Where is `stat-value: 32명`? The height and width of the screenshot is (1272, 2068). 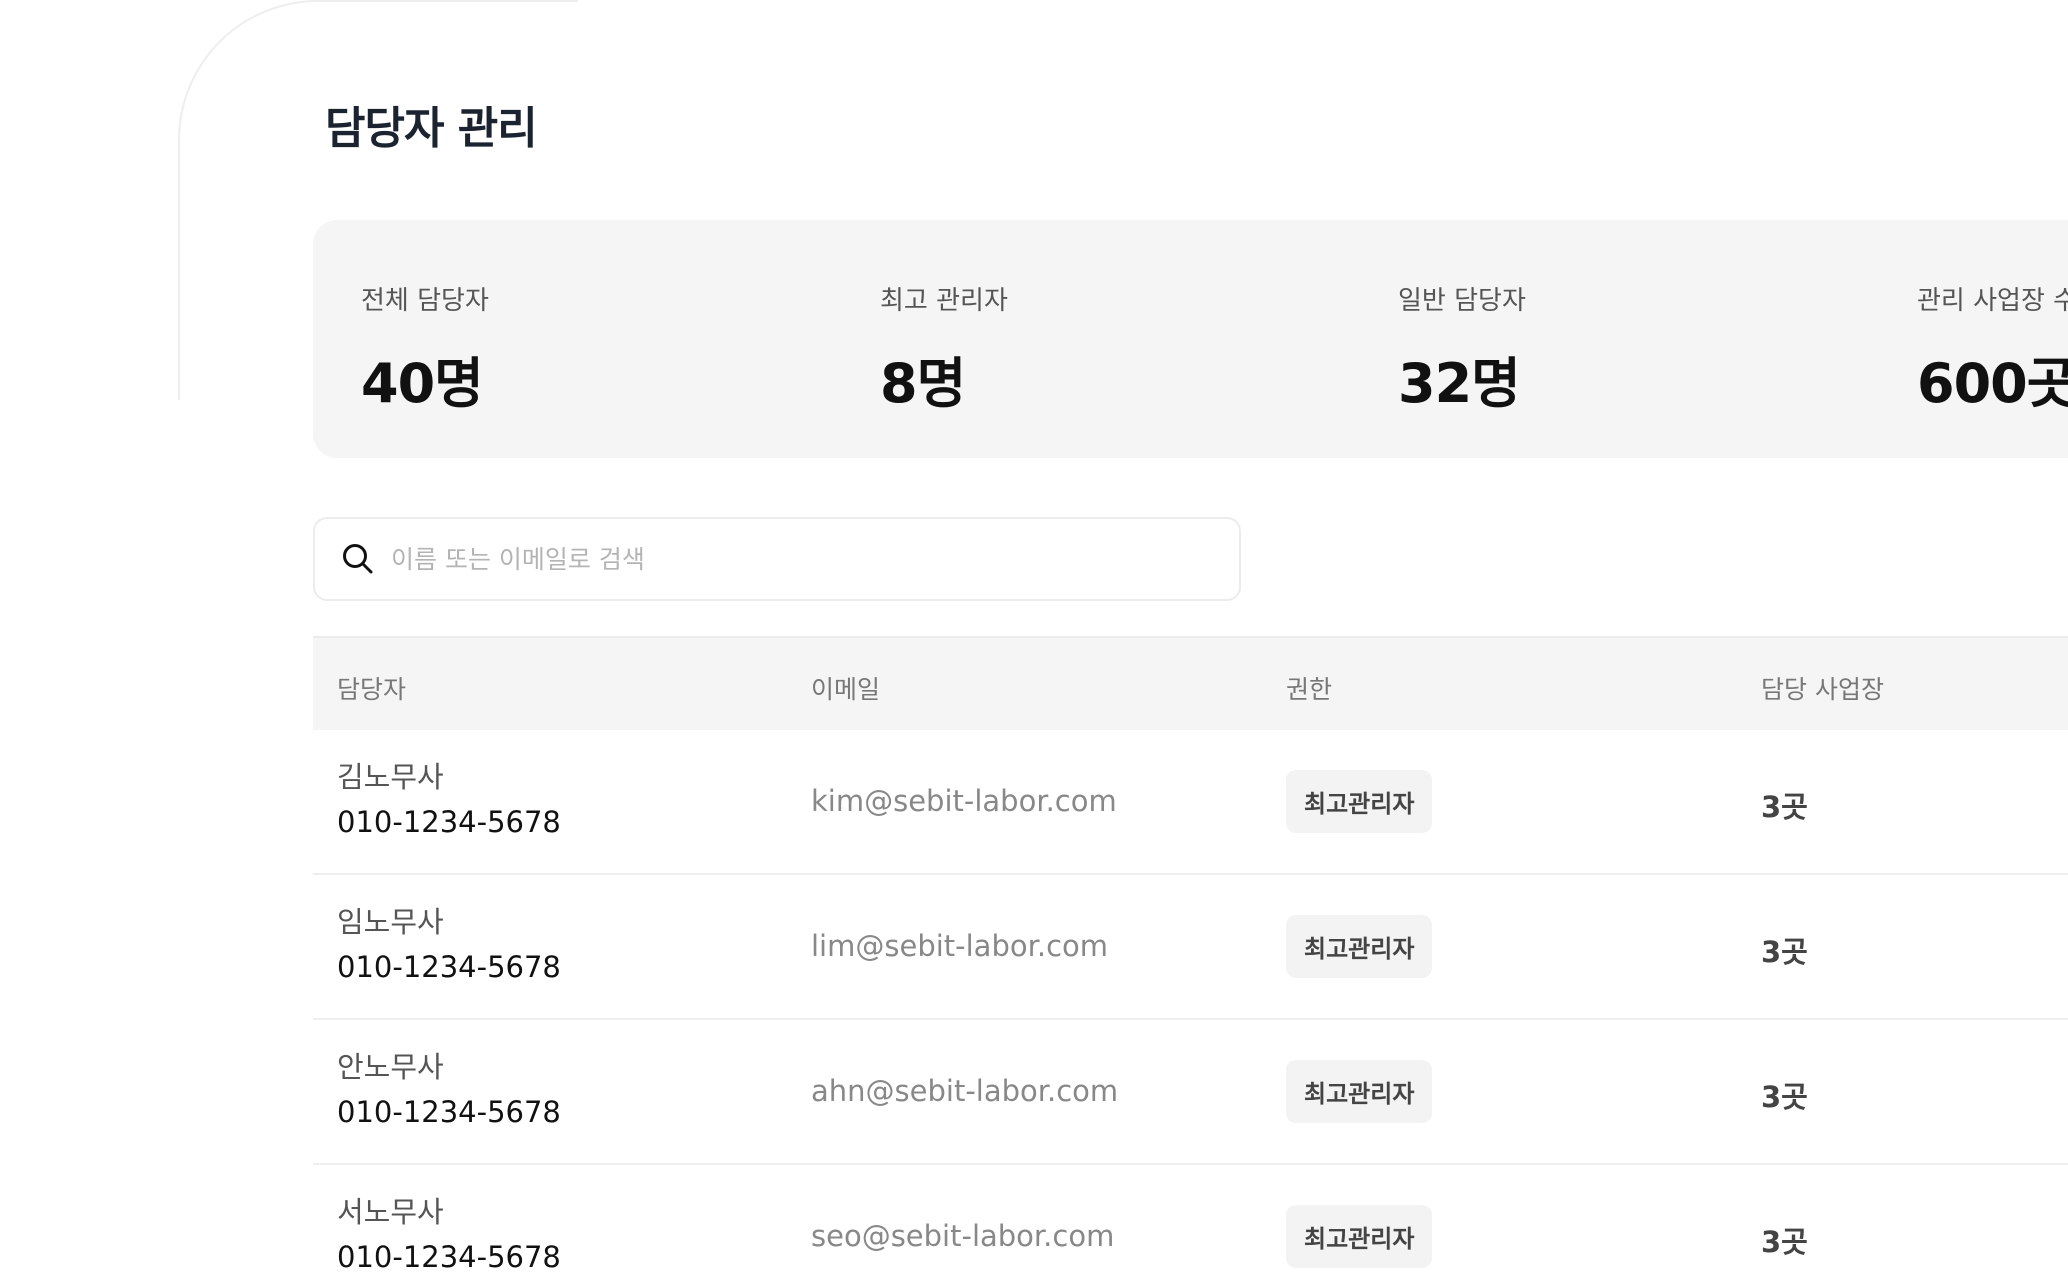 stat-value: 32명 is located at coordinates (1459, 383).